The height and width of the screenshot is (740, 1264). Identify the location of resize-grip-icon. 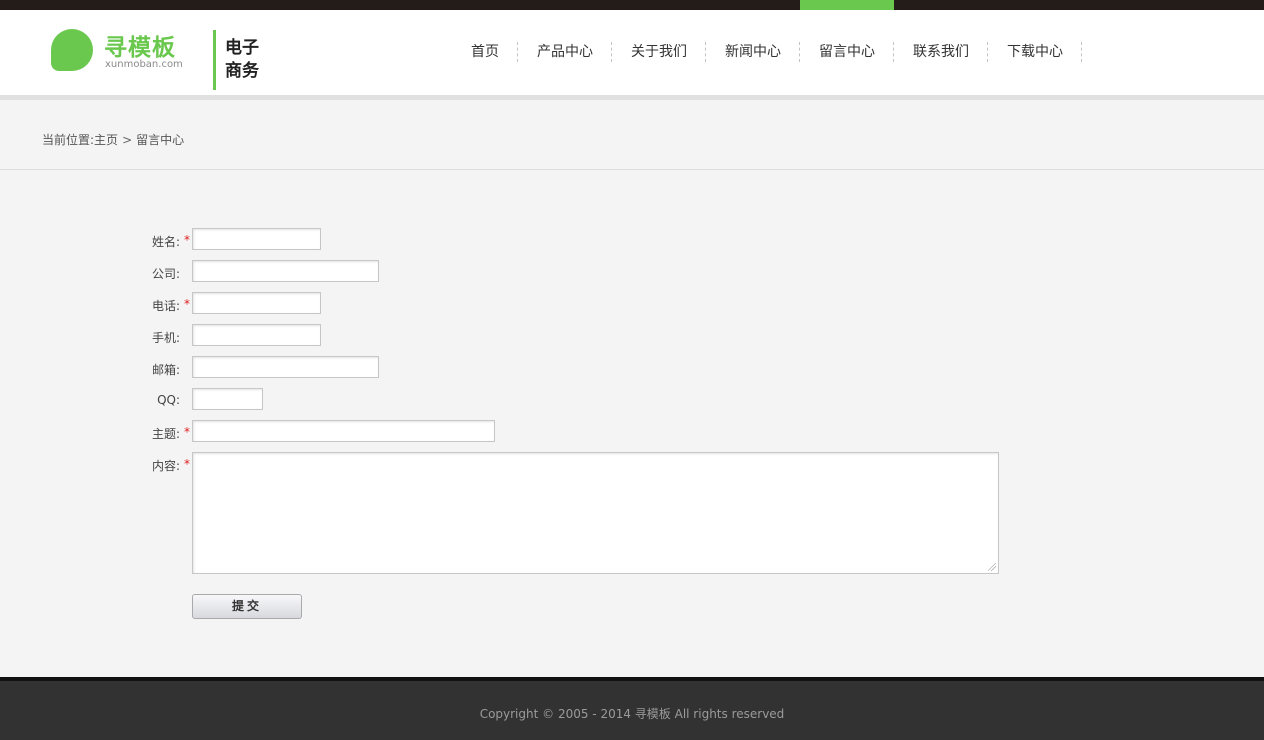
(992, 567).